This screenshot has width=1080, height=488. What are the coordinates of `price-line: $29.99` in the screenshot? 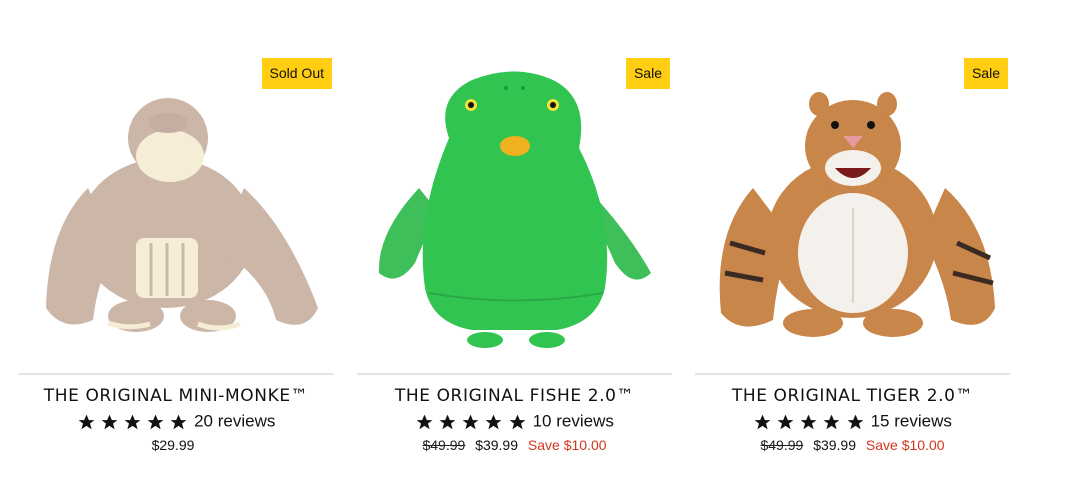 It's located at (176, 445).